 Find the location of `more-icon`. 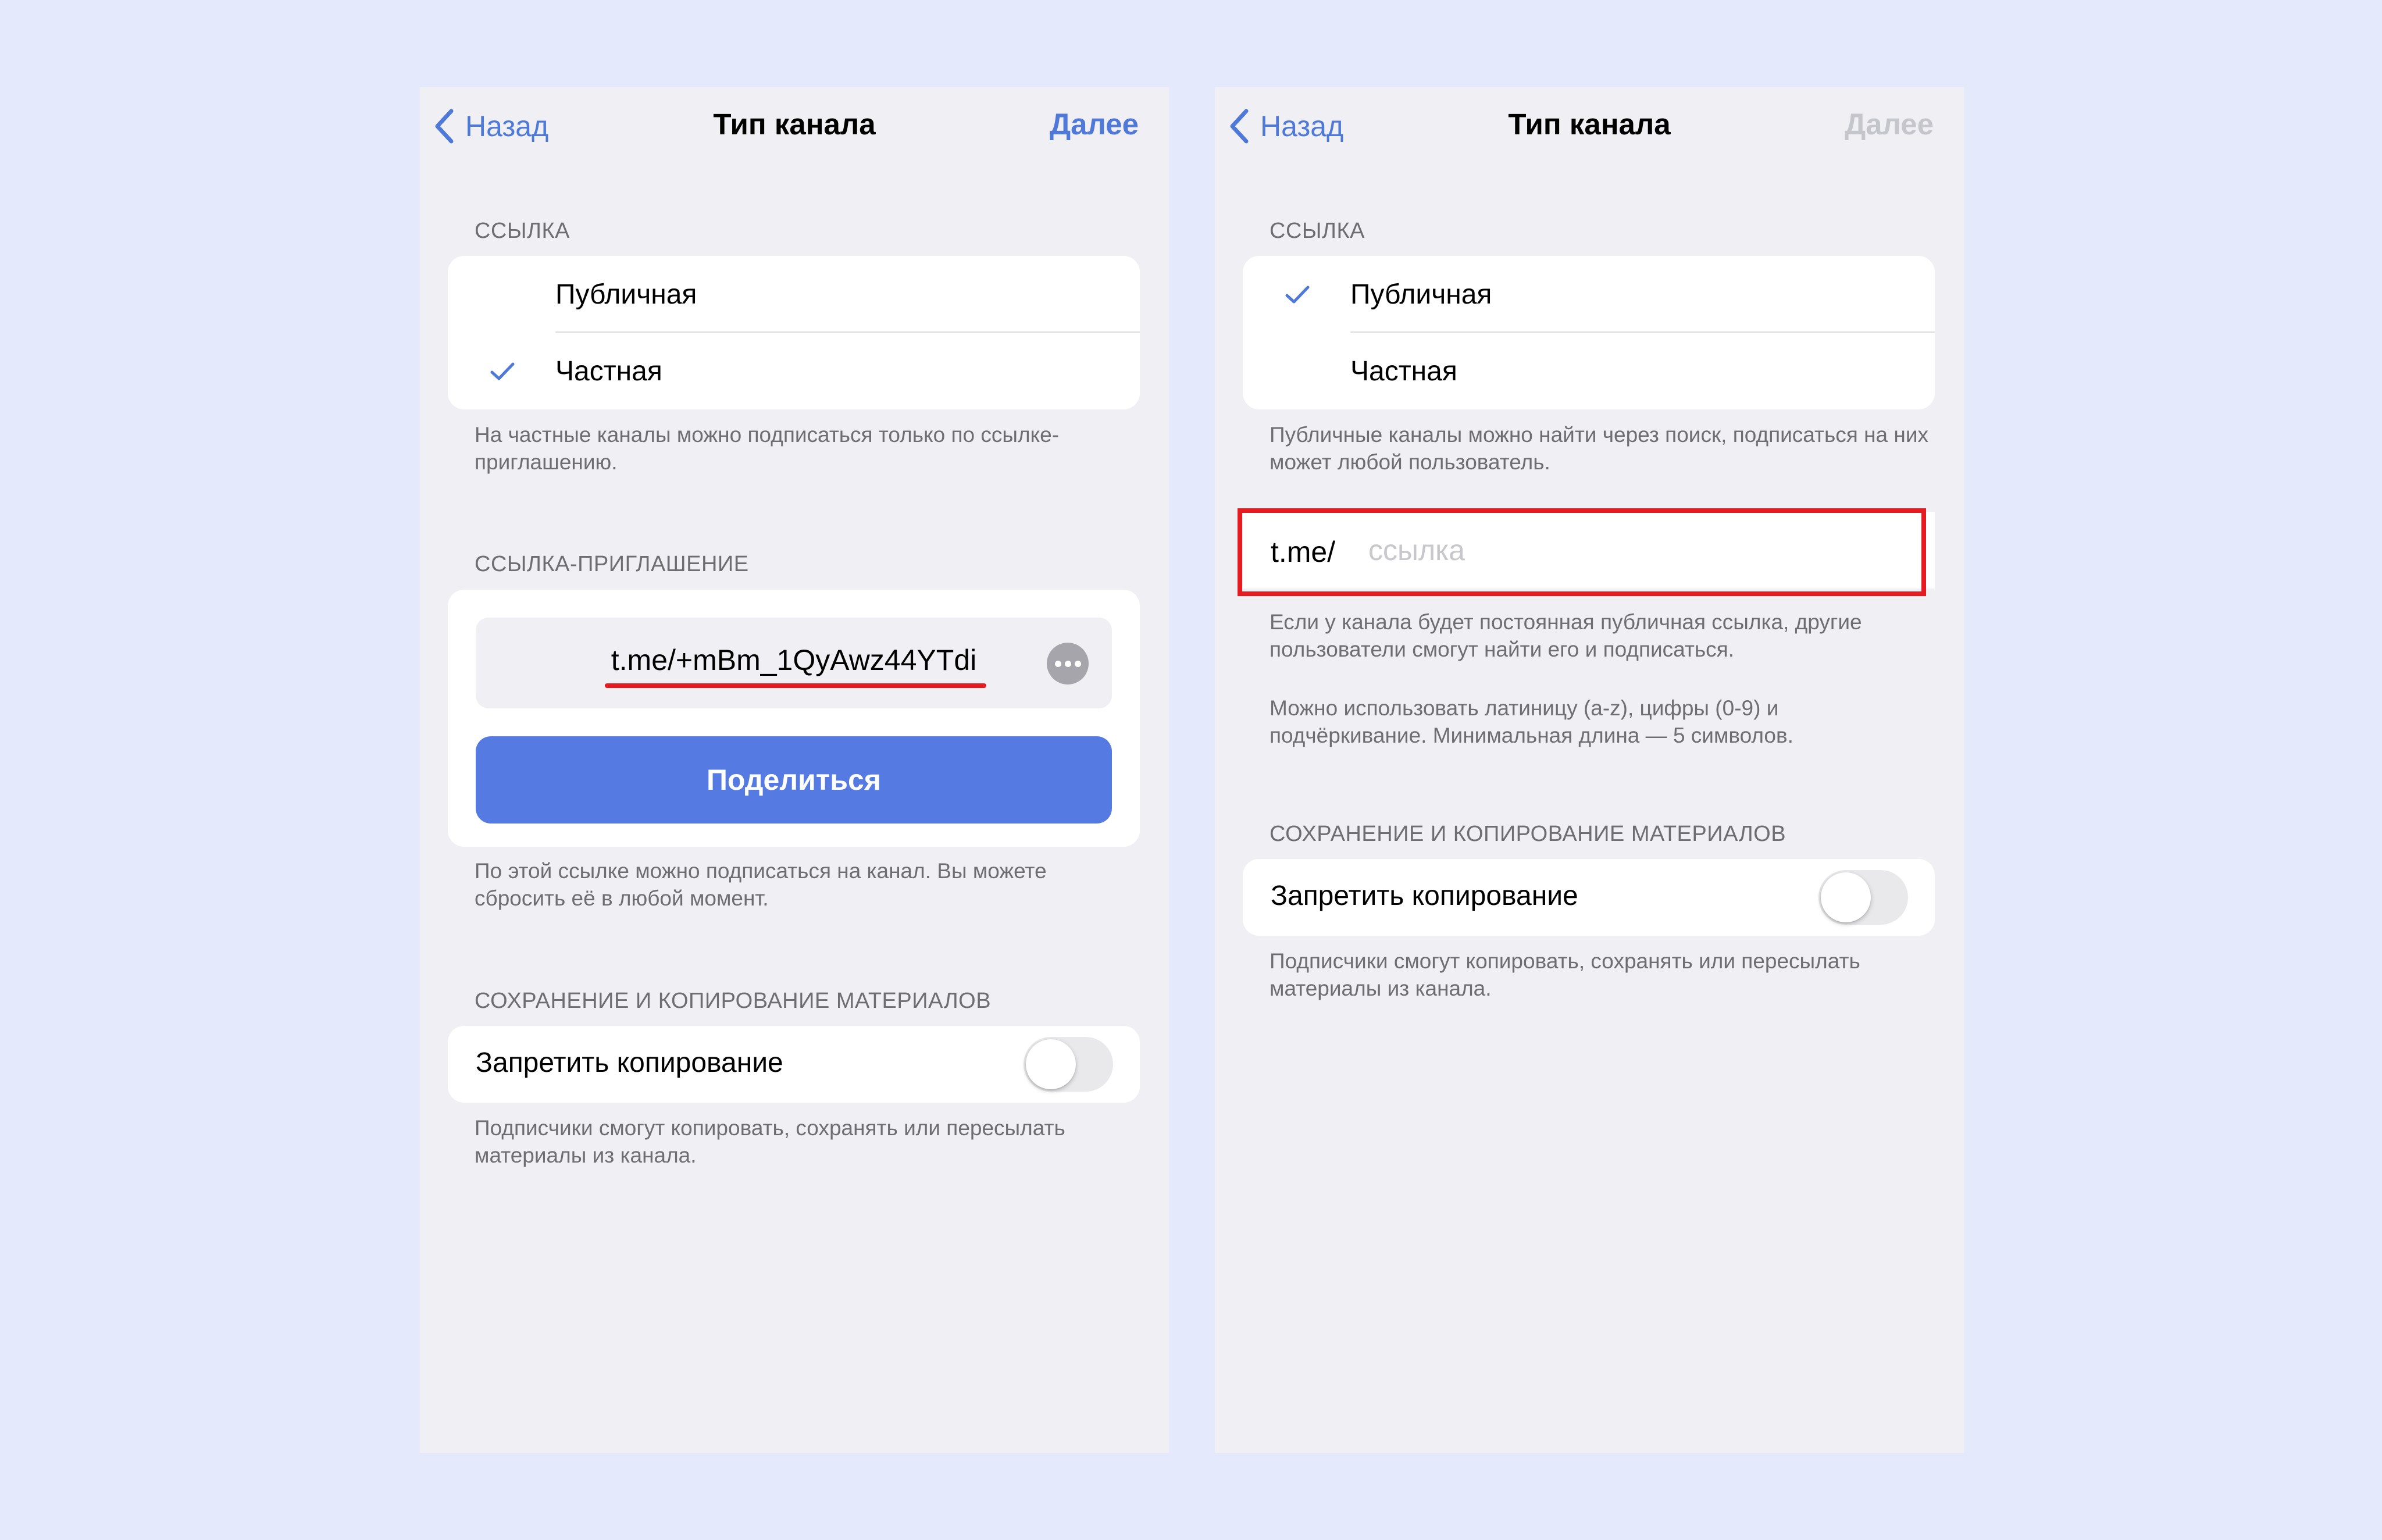

more-icon is located at coordinates (1068, 664).